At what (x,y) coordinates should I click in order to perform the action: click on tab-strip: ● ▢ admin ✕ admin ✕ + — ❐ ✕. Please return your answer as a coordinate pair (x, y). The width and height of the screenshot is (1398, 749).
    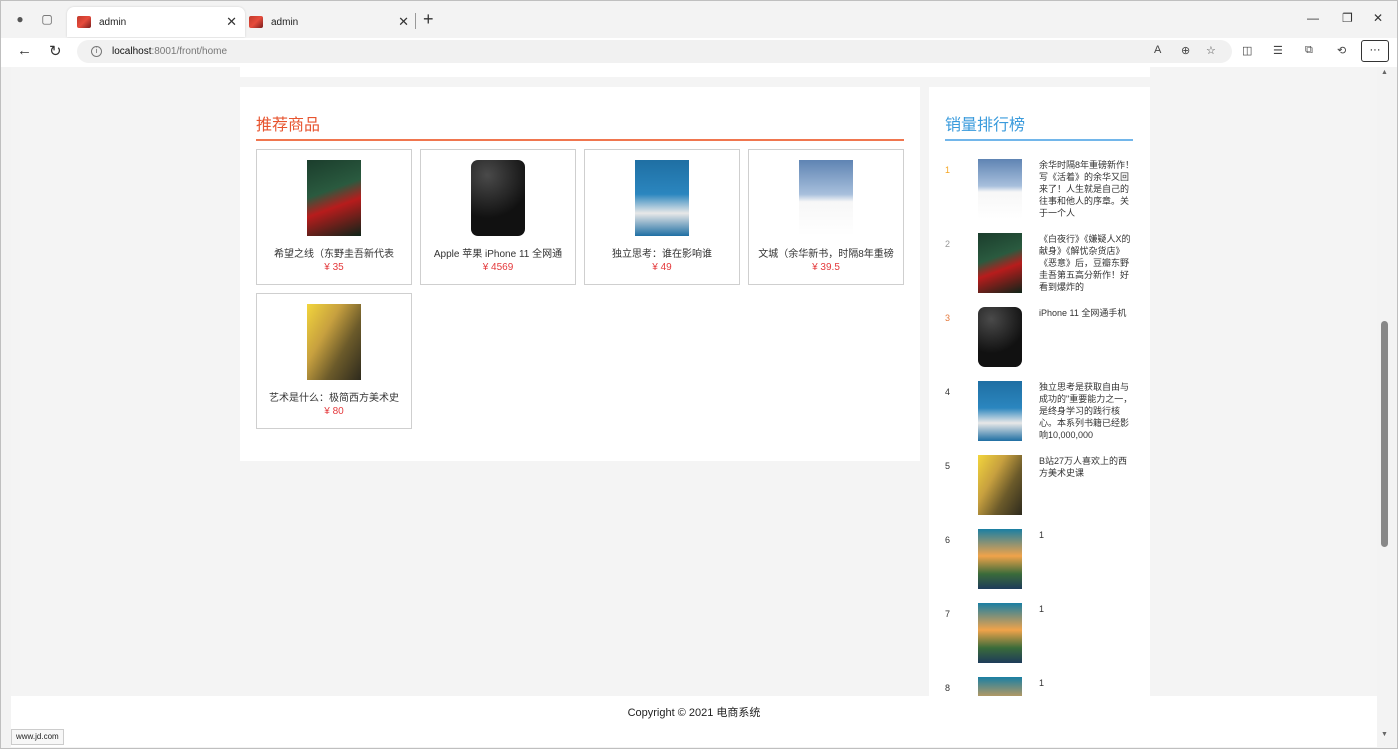
    Looking at the image, I should click on (699, 19).